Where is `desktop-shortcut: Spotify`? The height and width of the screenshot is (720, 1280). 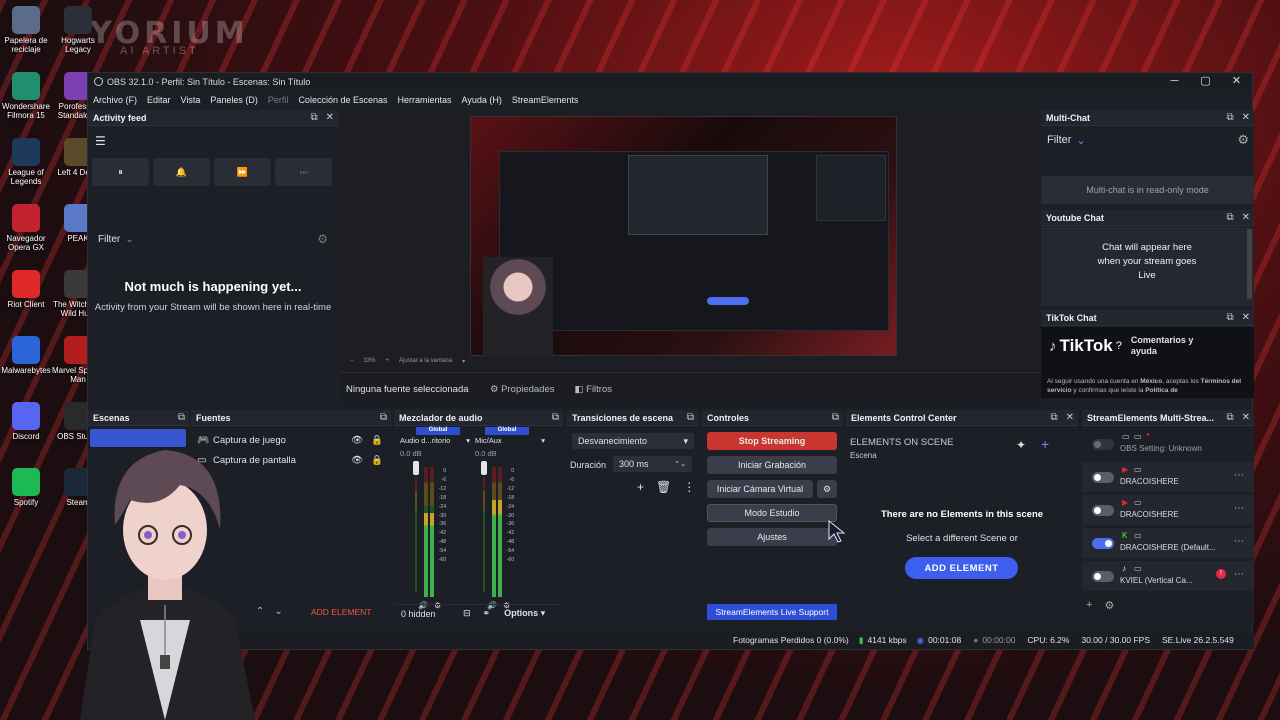 desktop-shortcut: Spotify is located at coordinates (26, 487).